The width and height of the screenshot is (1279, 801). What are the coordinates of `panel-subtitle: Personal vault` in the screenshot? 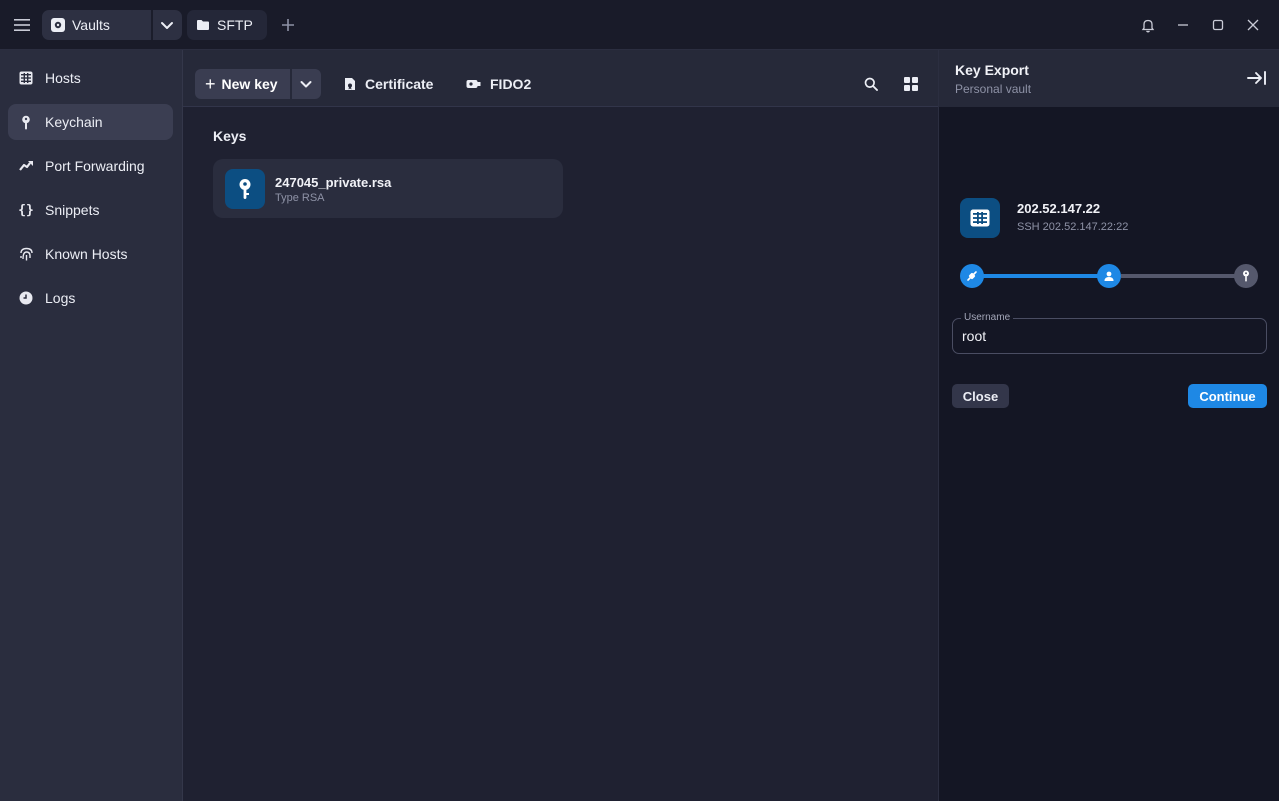 It's located at (993, 89).